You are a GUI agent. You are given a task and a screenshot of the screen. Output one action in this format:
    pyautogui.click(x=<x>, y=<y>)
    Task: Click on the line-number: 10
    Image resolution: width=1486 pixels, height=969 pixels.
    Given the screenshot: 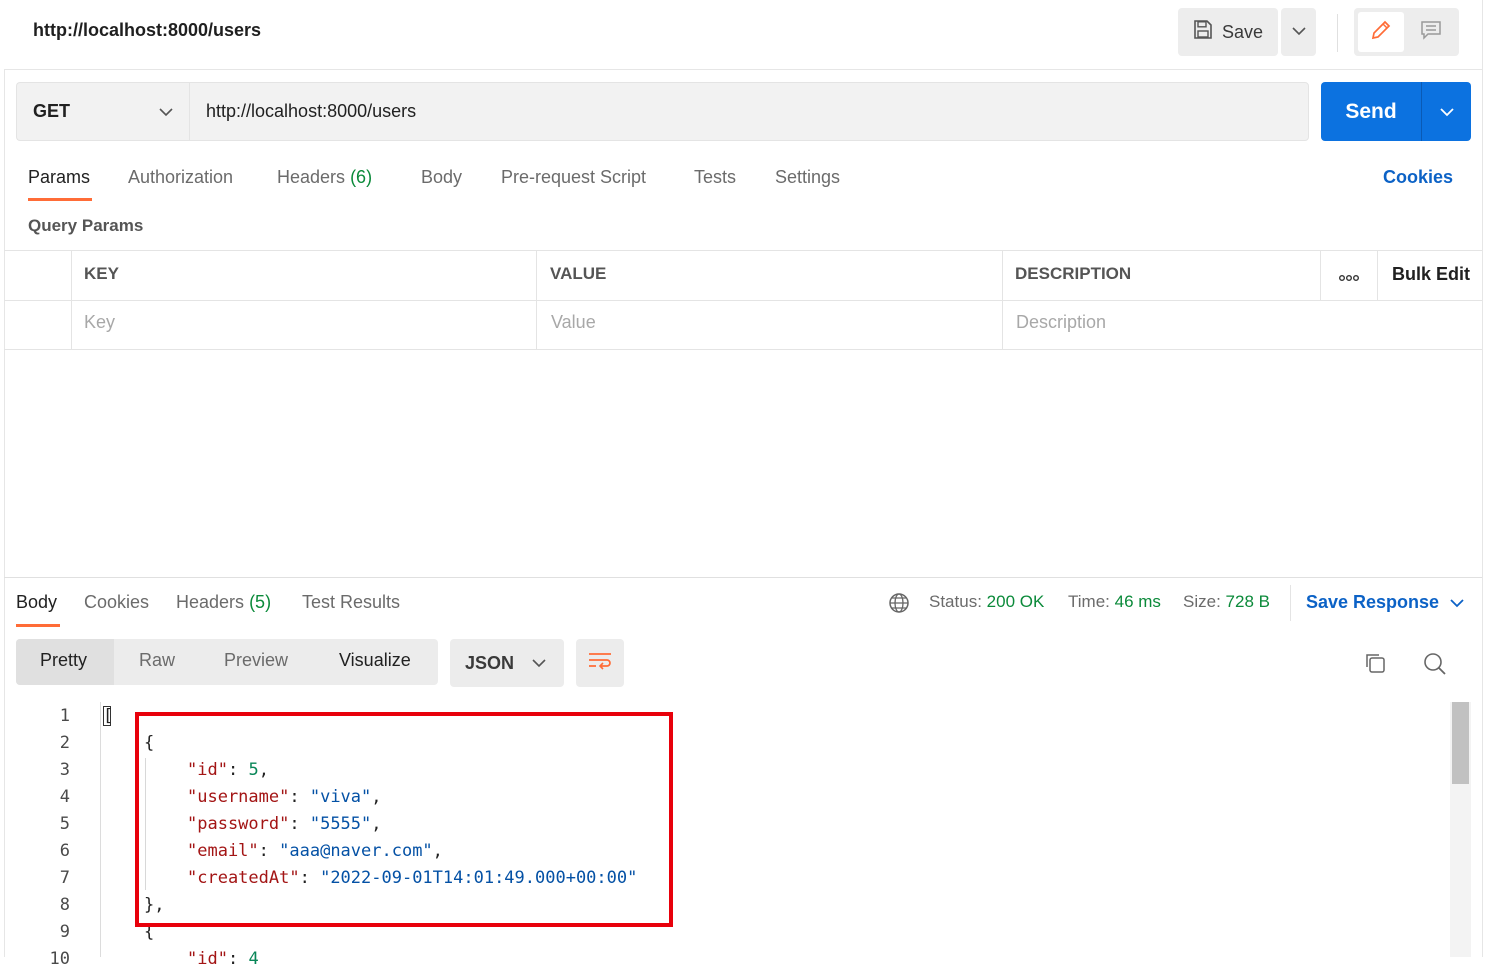 What is the action you would take?
    pyautogui.click(x=59, y=959)
    